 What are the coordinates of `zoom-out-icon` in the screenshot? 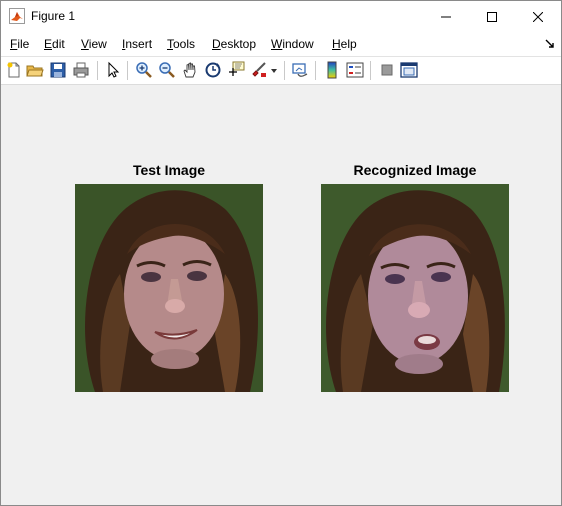 It's located at (167, 70).